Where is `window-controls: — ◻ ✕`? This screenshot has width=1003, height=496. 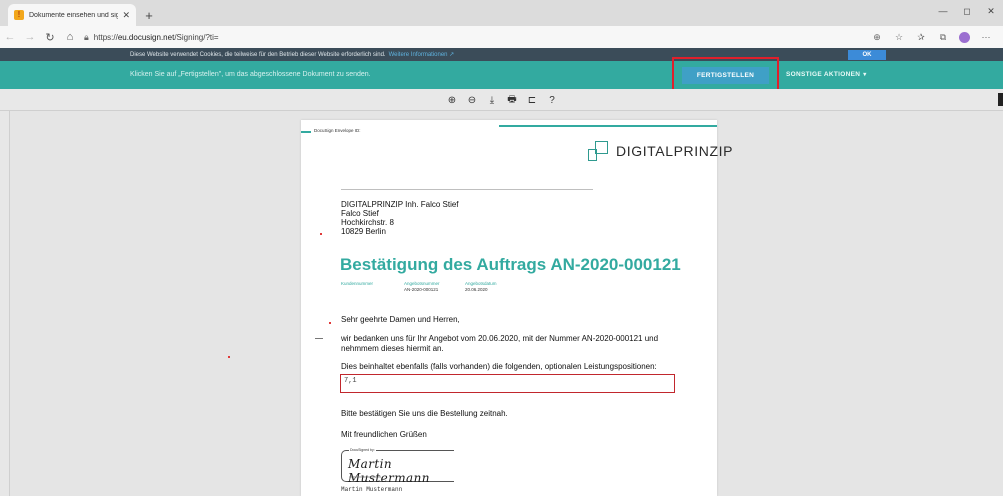
window-controls: — ◻ ✕ is located at coordinates (967, 11).